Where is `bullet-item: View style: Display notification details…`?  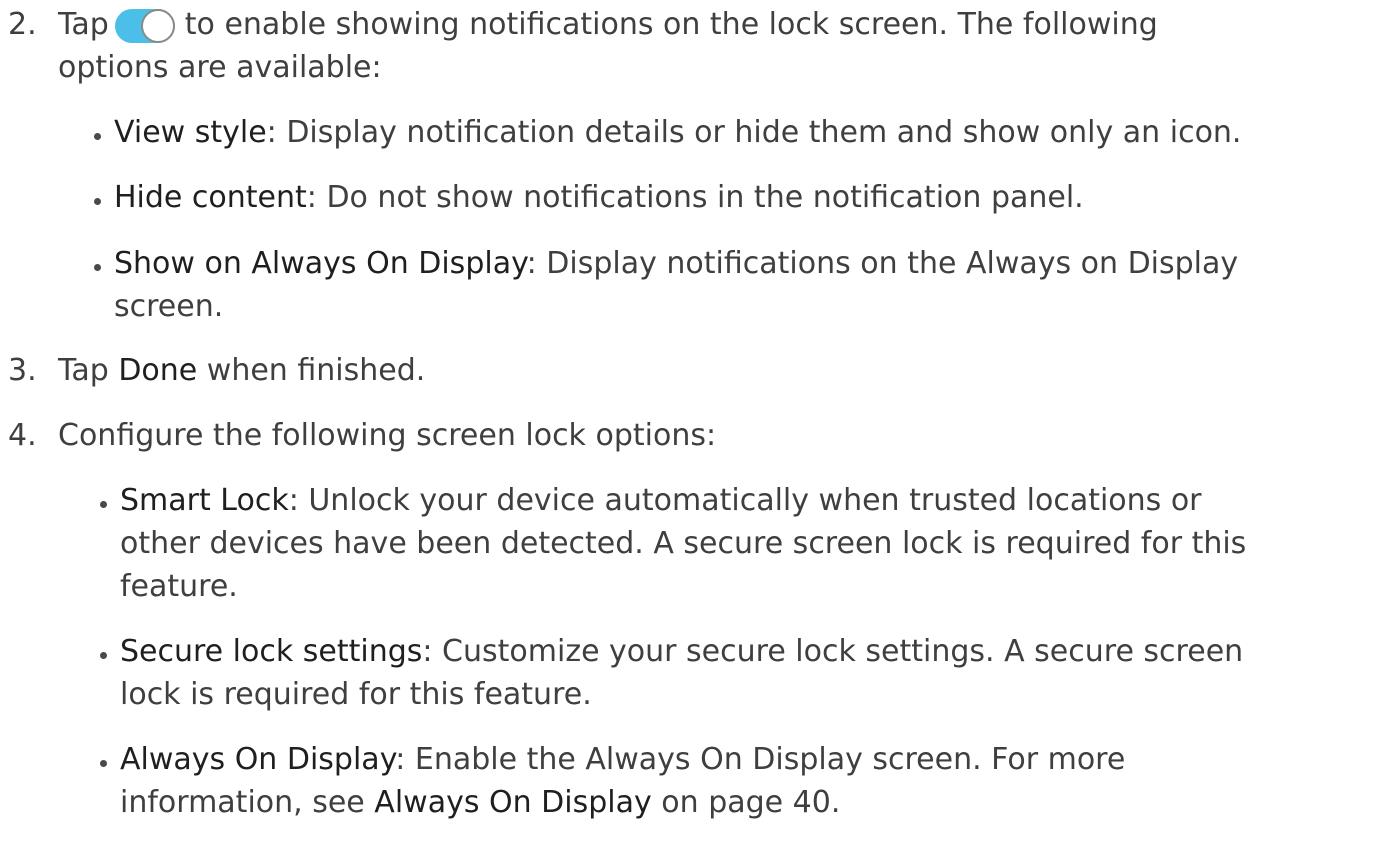 bullet-item: View style: Display notification details… is located at coordinates (677, 133).